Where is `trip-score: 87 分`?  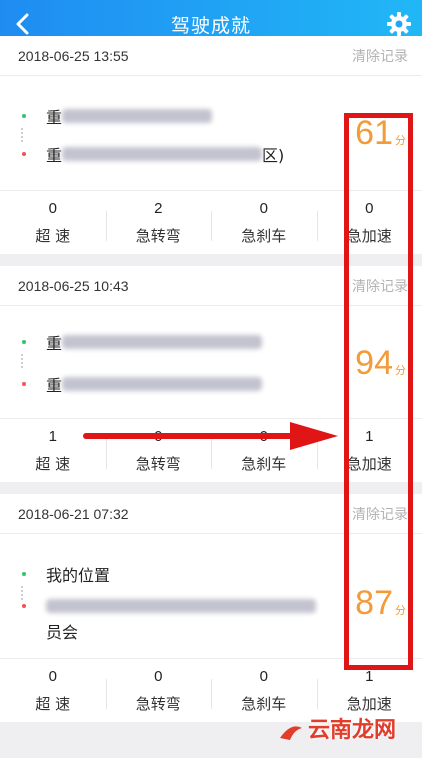
trip-score: 87 分 is located at coordinates (380, 603).